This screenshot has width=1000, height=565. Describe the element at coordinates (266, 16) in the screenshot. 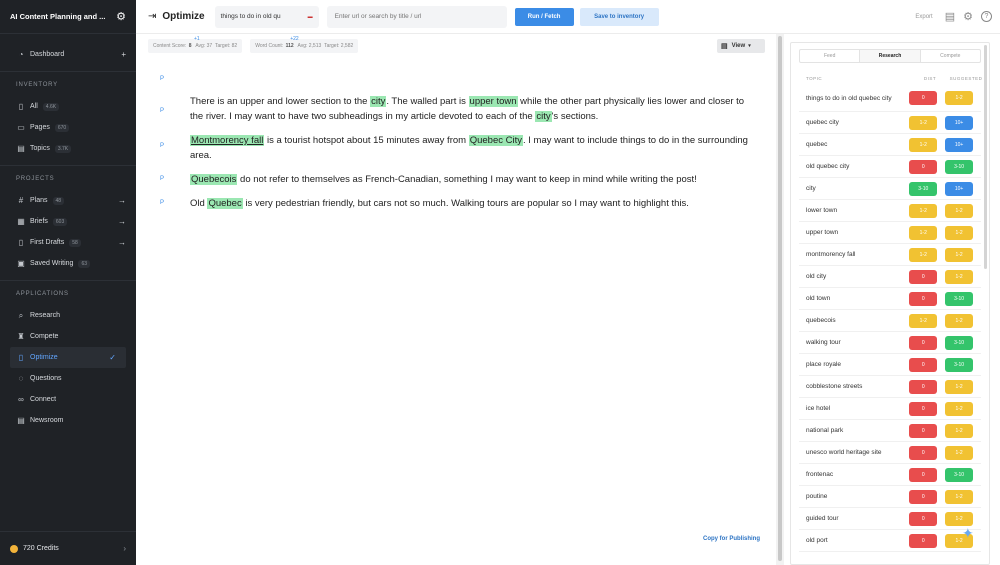

I see `keyword-select: things to do in old qu ▬` at that location.